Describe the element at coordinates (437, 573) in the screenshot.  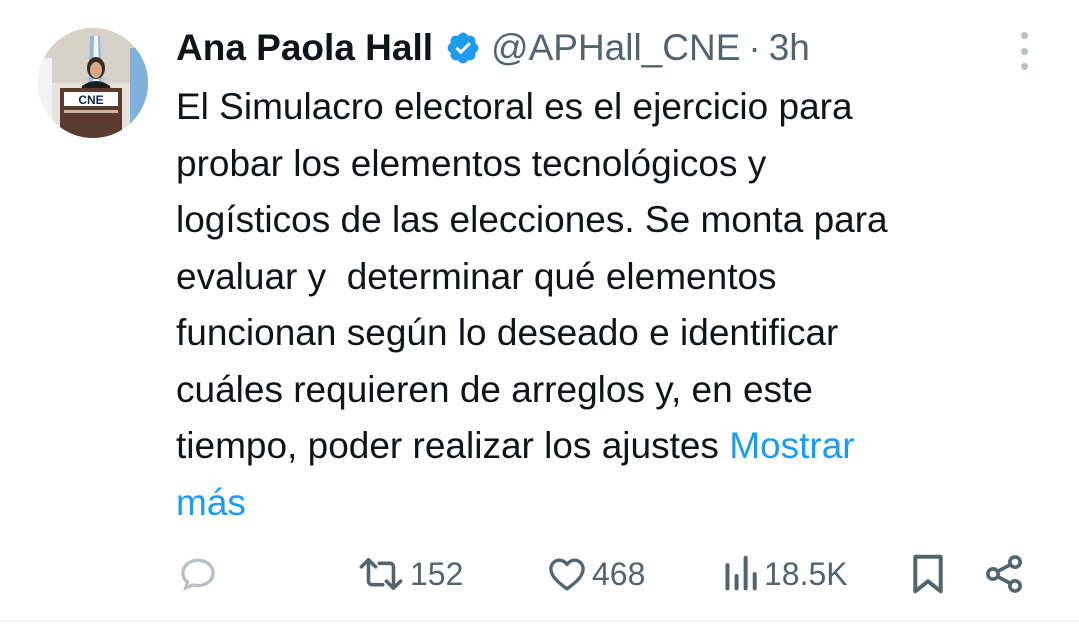
I see `retweet-count: 152` at that location.